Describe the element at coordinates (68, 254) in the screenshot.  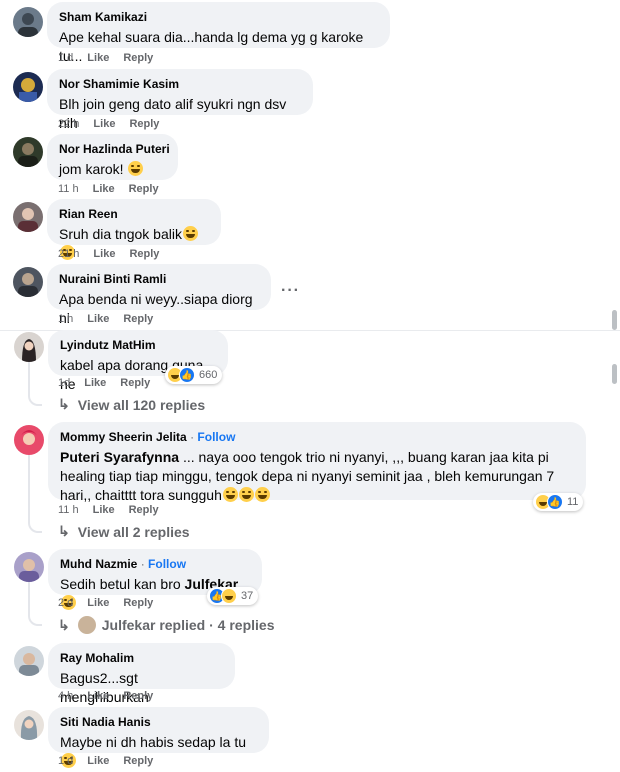
I see `timestamp: 21 h` at that location.